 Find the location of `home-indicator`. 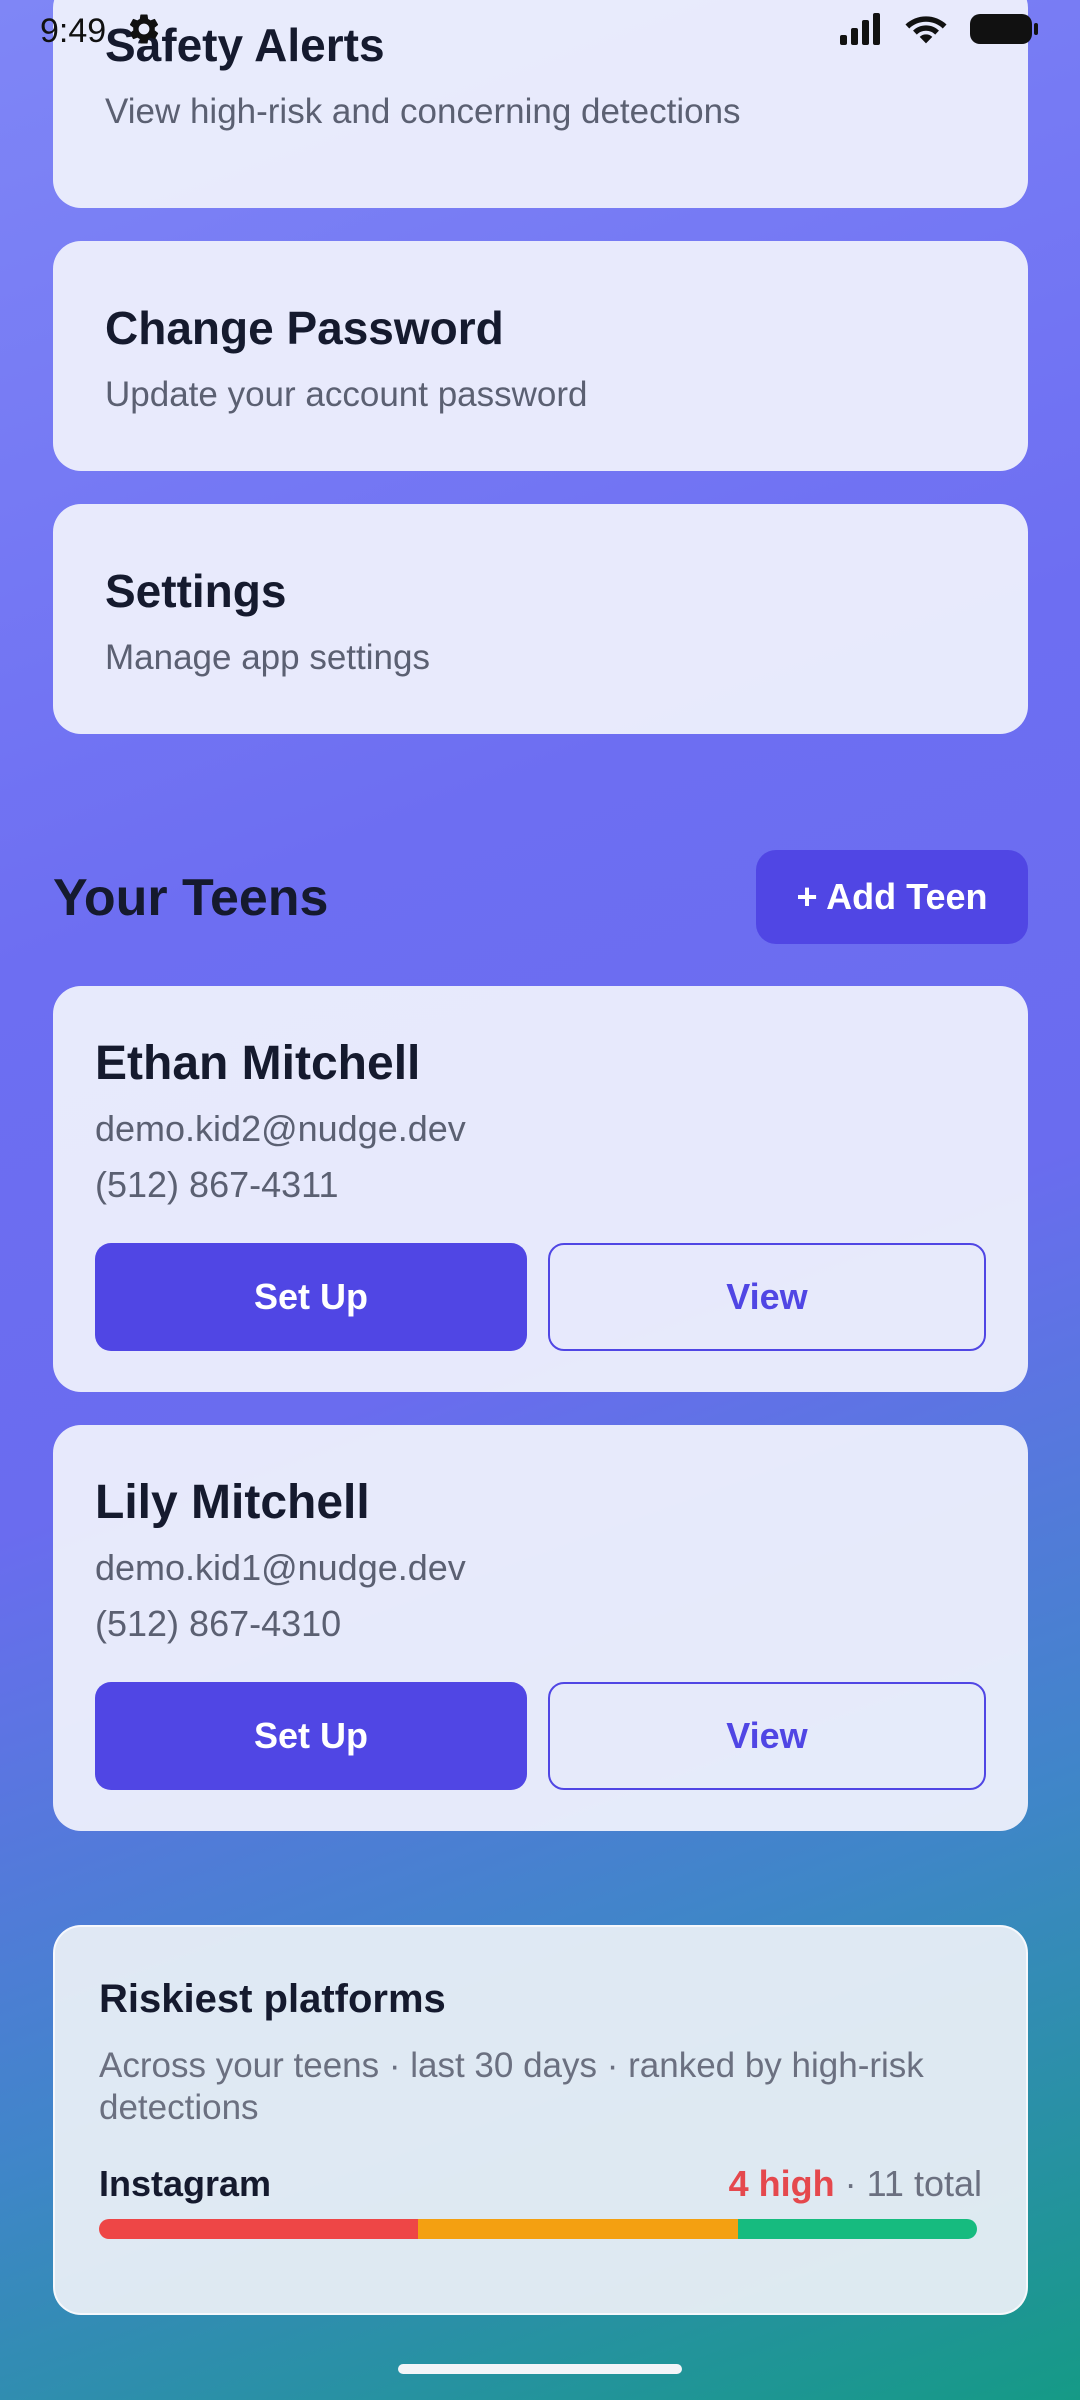

home-indicator is located at coordinates (540, 2369).